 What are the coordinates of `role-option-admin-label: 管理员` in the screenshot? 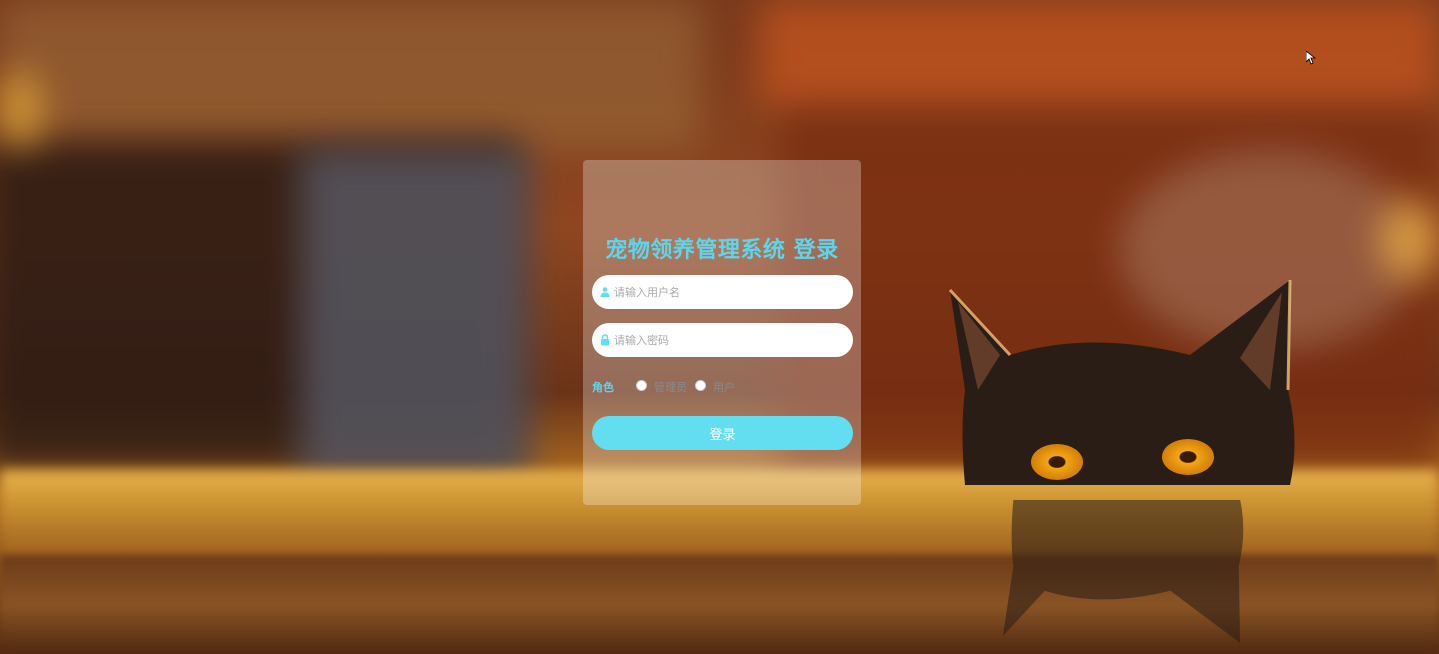 It's located at (670, 387).